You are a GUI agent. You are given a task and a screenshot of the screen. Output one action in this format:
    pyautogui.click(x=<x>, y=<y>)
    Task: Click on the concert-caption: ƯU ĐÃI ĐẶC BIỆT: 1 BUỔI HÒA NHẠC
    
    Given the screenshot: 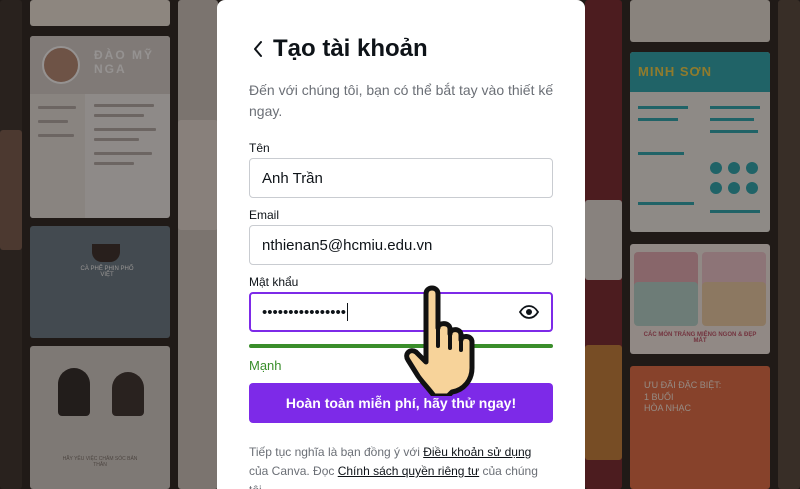 What is the action you would take?
    pyautogui.click(x=683, y=397)
    